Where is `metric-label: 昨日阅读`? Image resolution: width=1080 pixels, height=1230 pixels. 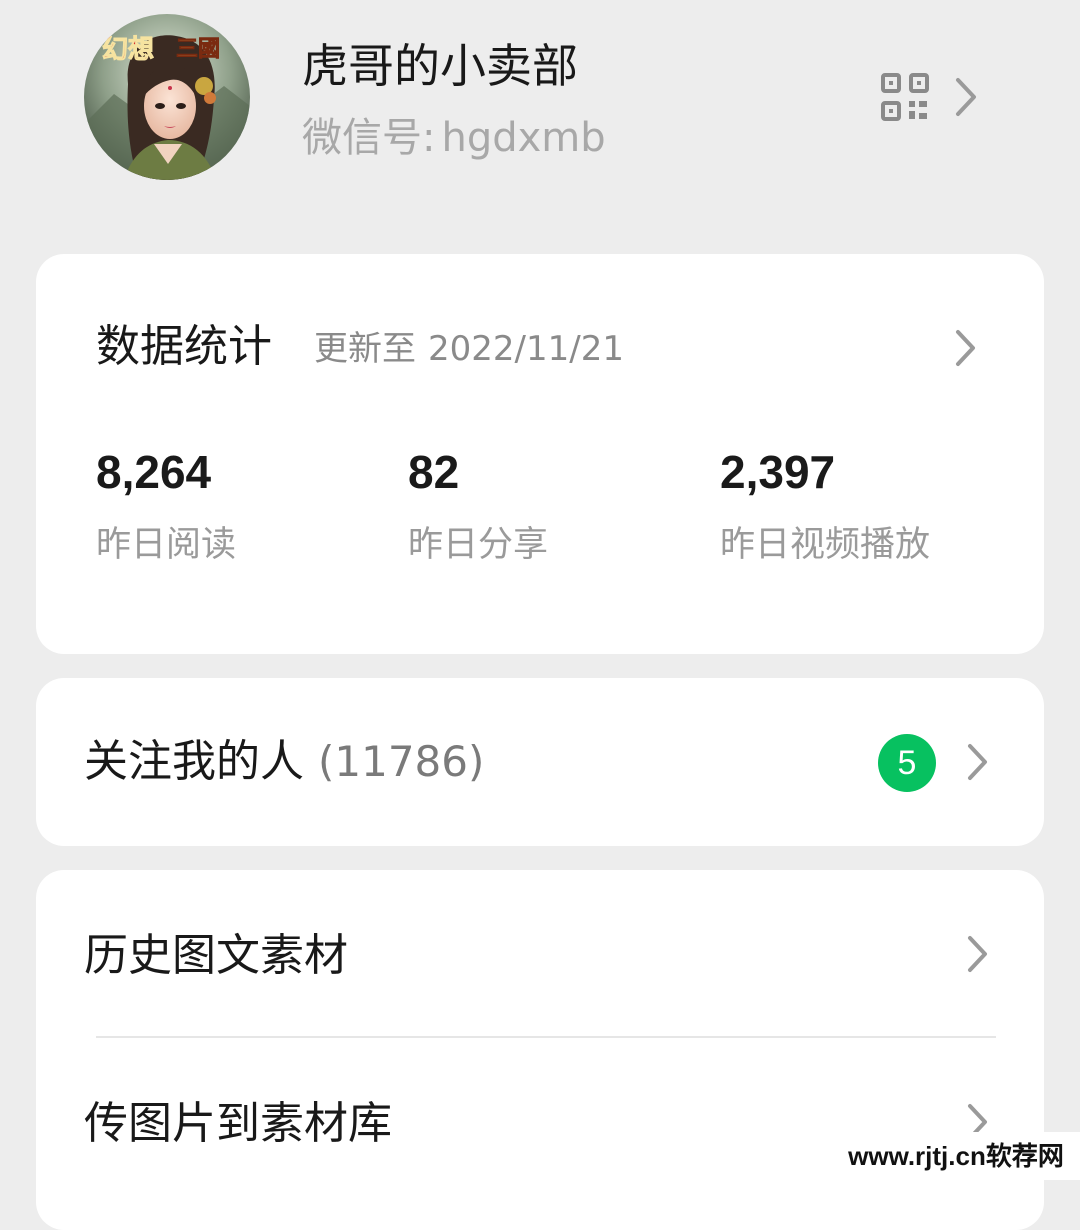
metric-label: 昨日阅读 is located at coordinates (166, 545).